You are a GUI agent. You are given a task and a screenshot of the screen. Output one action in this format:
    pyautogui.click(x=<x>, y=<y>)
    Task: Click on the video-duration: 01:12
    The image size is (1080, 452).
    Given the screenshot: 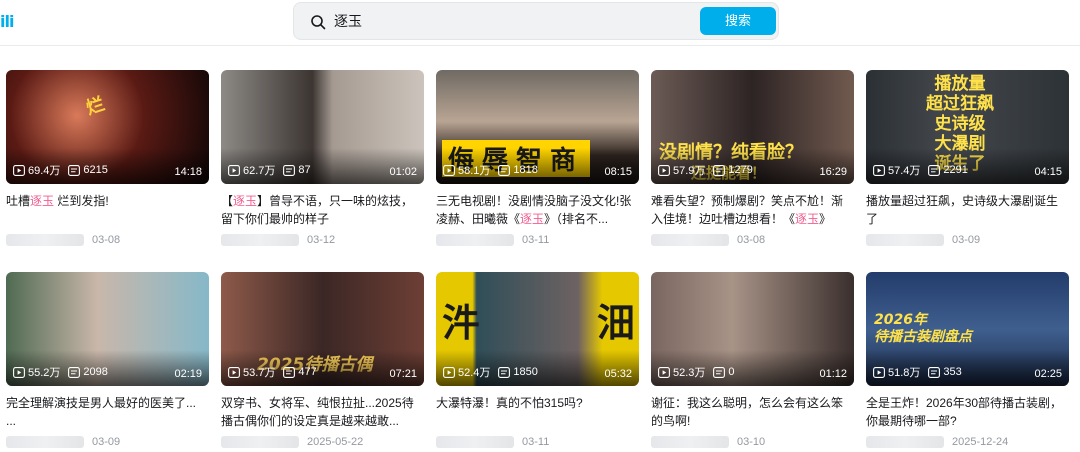 What is the action you would take?
    pyautogui.click(x=833, y=374)
    